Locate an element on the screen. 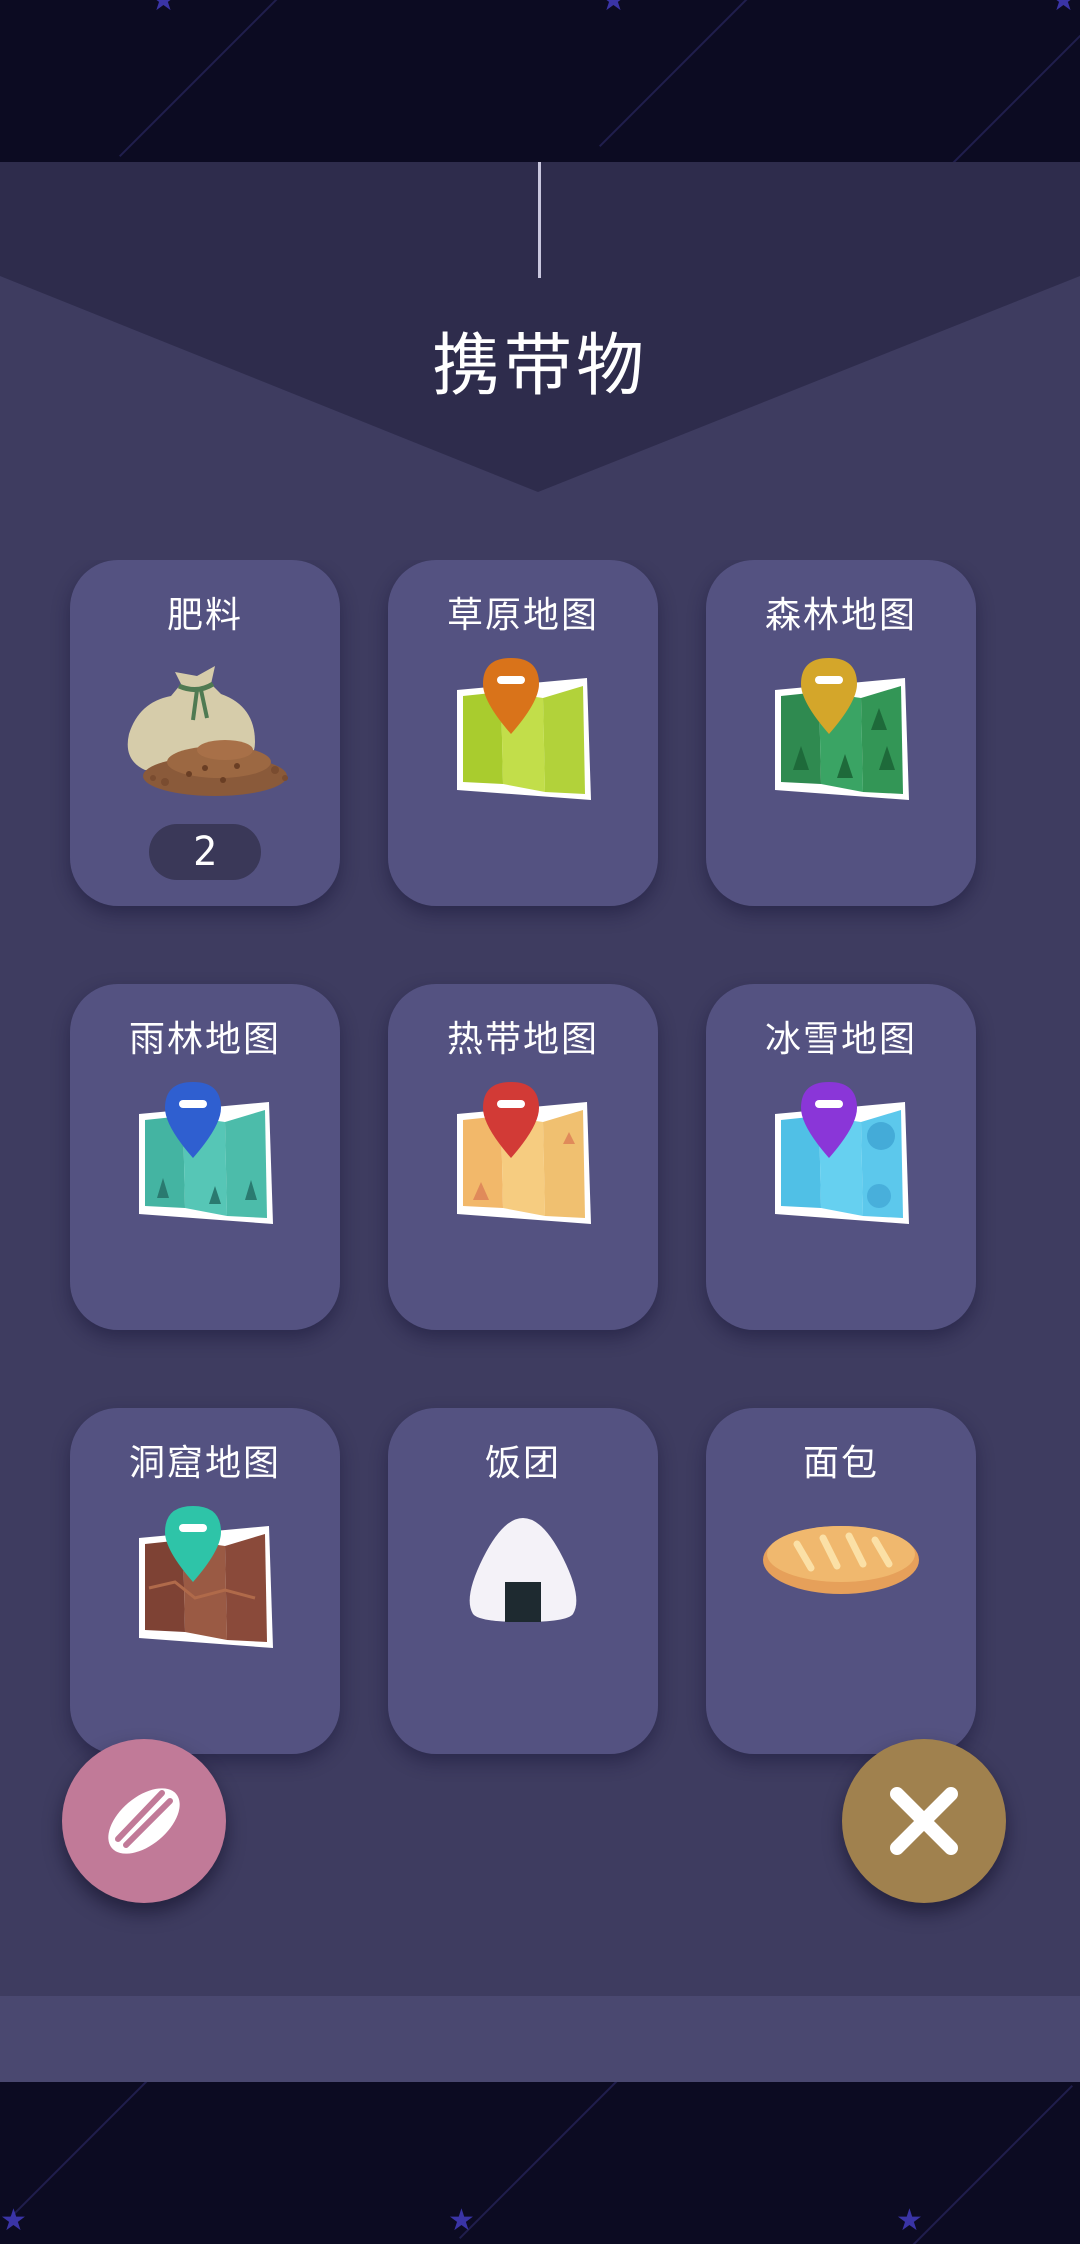 The height and width of the screenshot is (2244, 1080). item-card-snow-map: 冰雪地图 is located at coordinates (841, 1157).